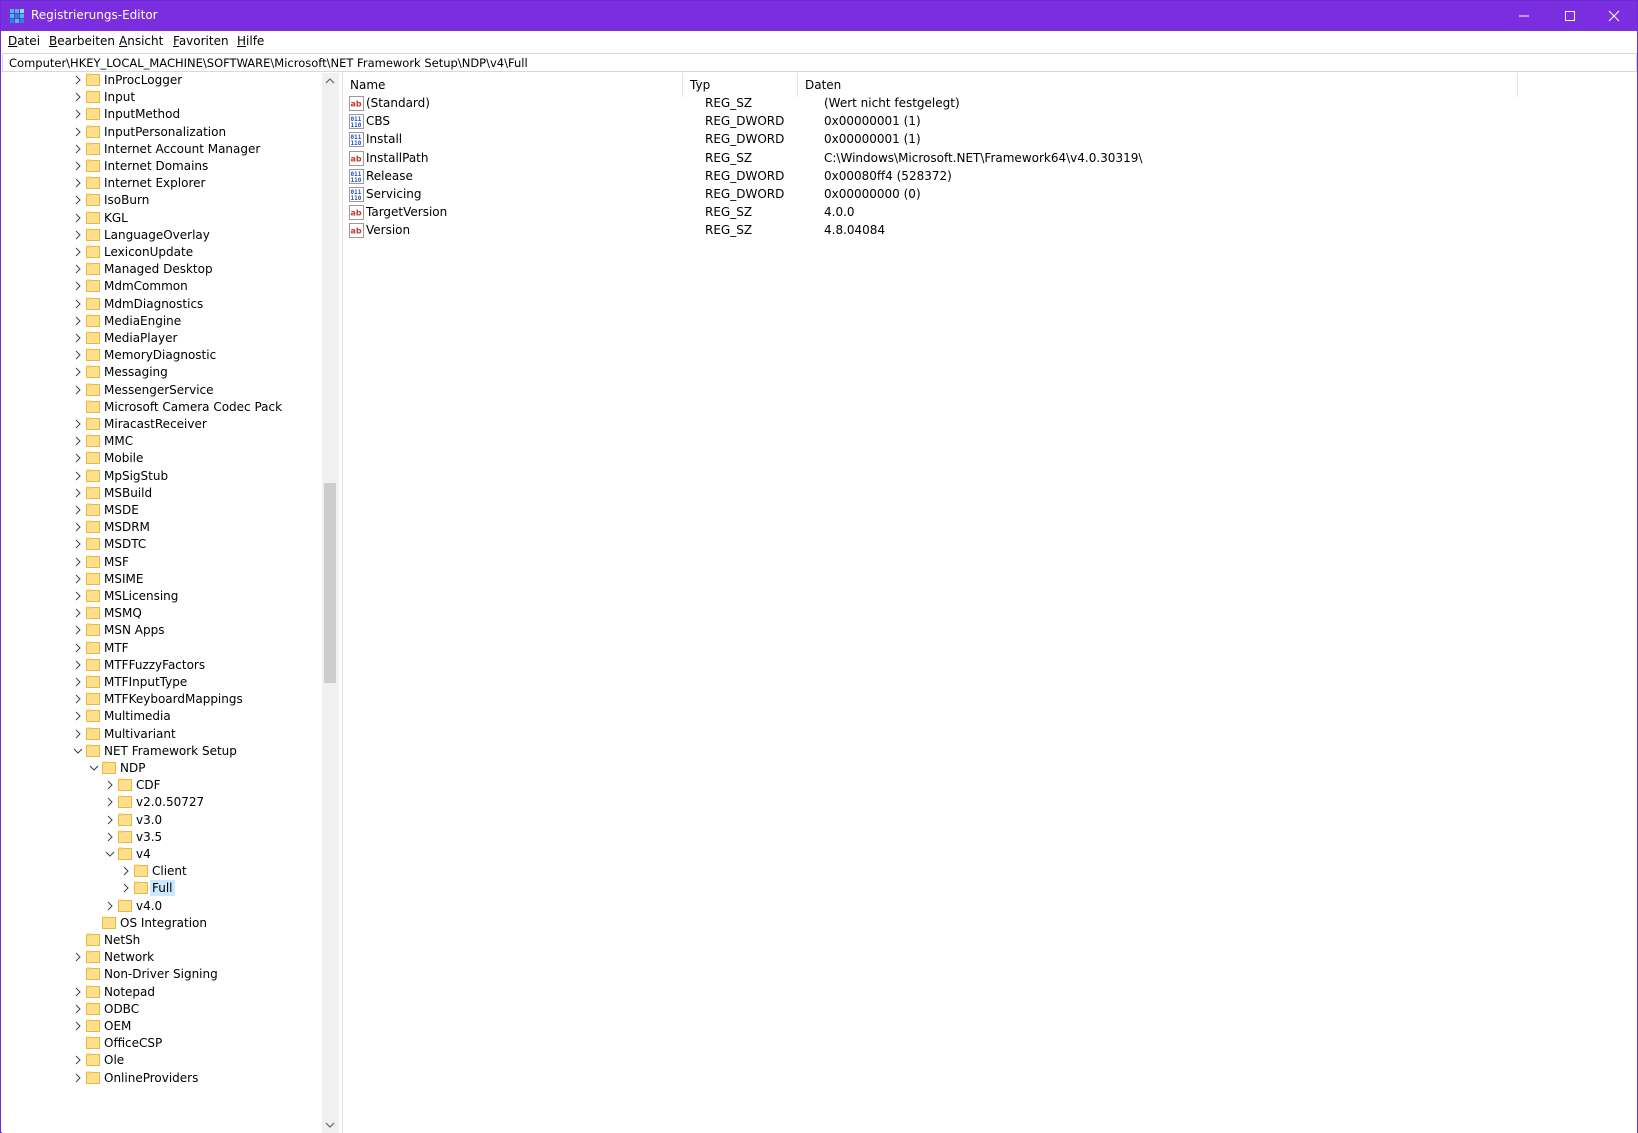 Image resolution: width=1638 pixels, height=1133 pixels. What do you see at coordinates (162, 218) in the screenshot?
I see `tree-item: KGL` at bounding box center [162, 218].